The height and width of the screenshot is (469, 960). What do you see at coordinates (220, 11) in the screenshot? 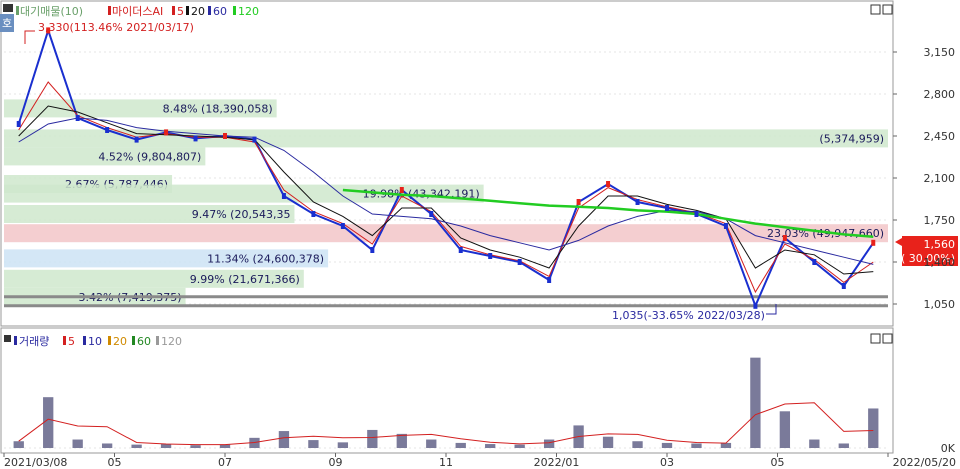
I see `legend-ma60: 60` at bounding box center [220, 11].